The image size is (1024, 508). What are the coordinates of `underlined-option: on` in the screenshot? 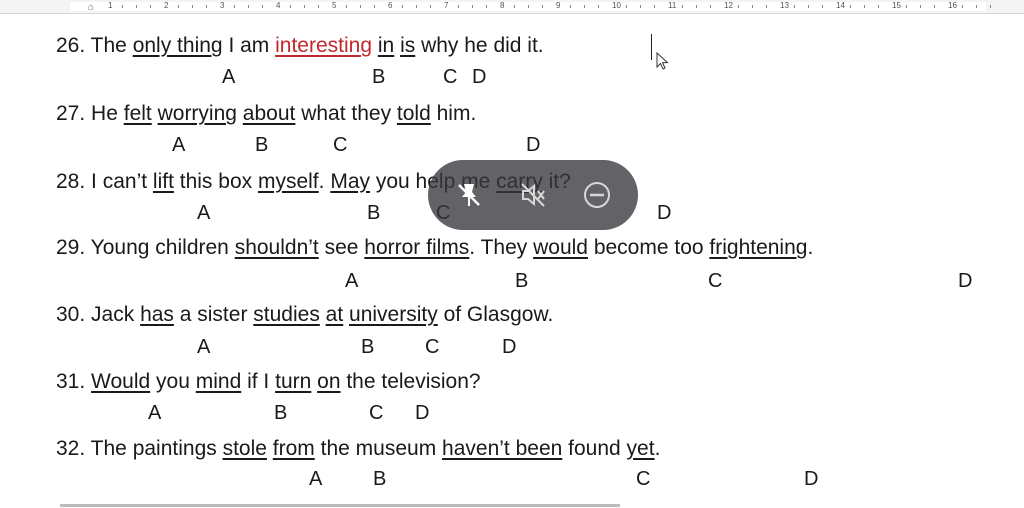 It's located at (329, 381).